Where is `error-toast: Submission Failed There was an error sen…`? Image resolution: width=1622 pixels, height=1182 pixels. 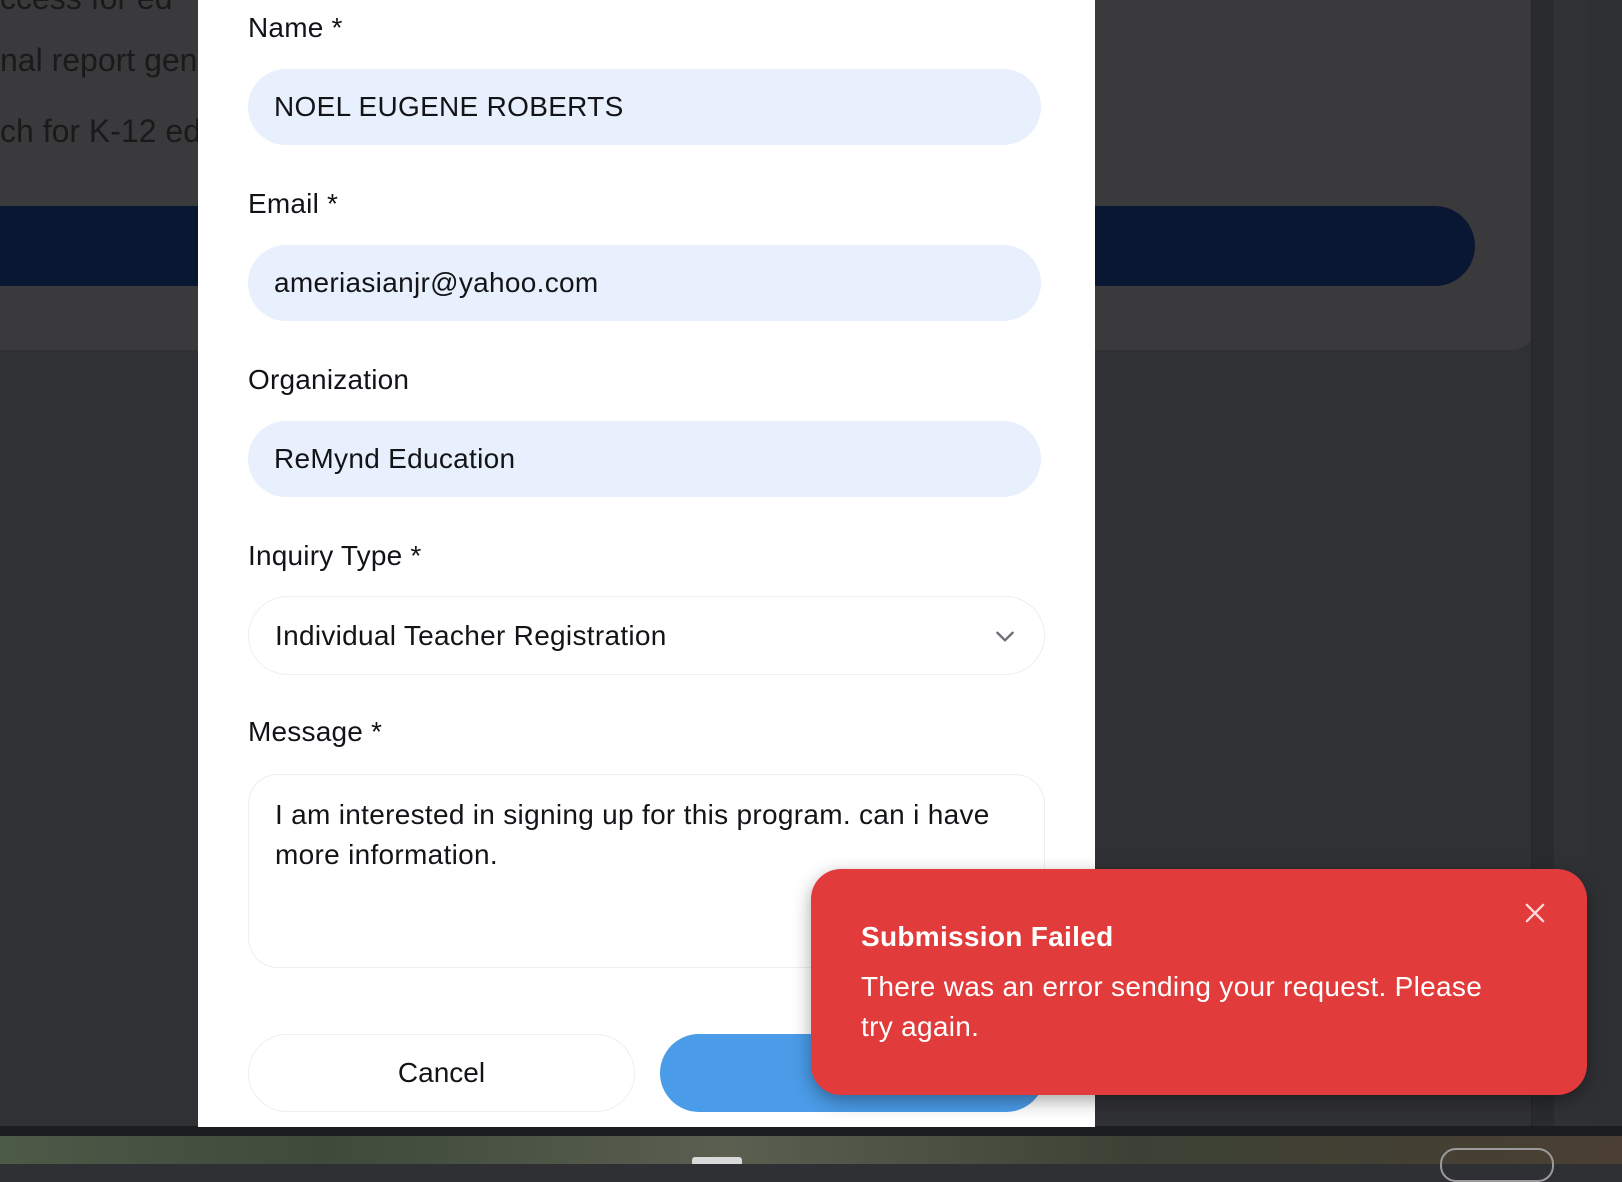 error-toast: Submission Failed There was an error sen… is located at coordinates (1199, 982).